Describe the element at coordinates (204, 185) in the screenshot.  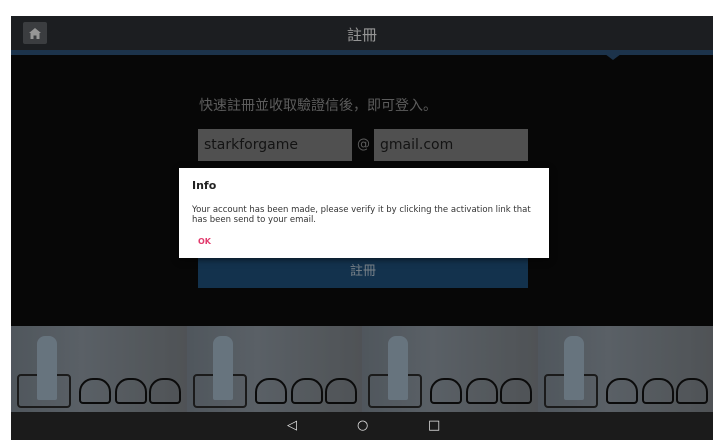
I see `dialog-title: Info` at that location.